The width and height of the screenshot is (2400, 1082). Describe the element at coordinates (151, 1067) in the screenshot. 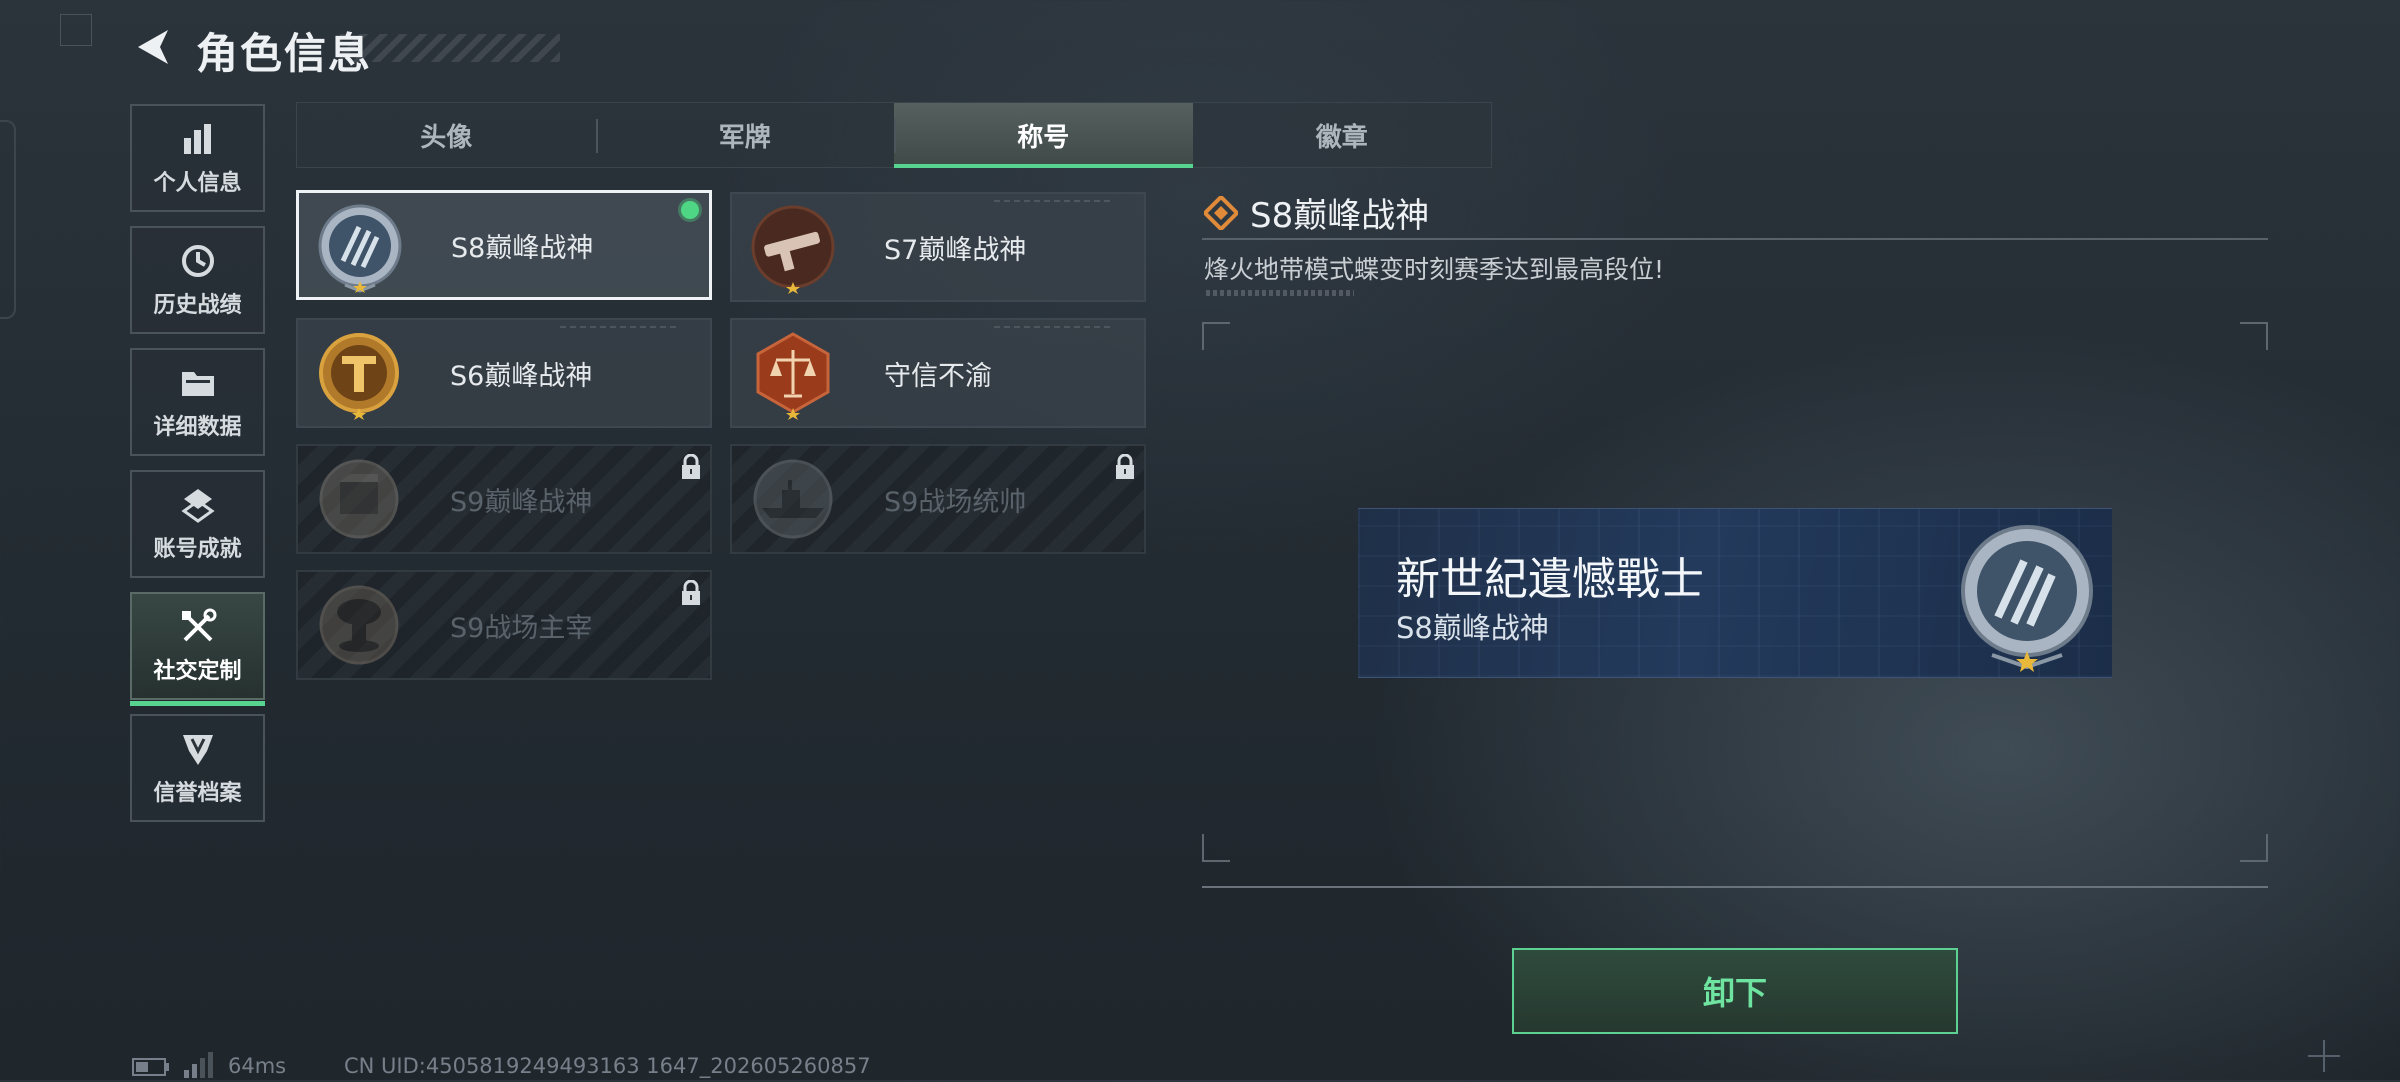

I see `battery-icon` at that location.